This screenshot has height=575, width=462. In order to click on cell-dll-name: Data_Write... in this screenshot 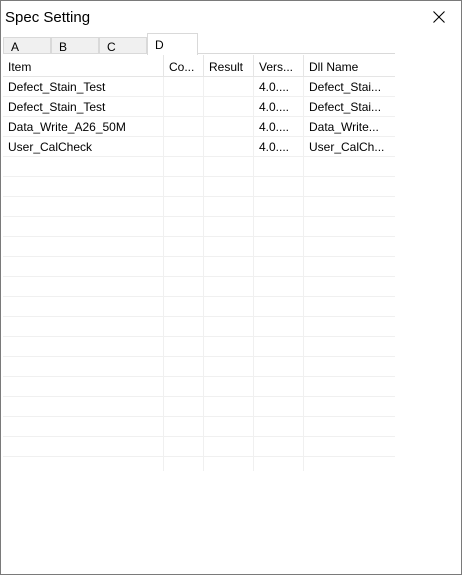, I will do `click(344, 127)`.